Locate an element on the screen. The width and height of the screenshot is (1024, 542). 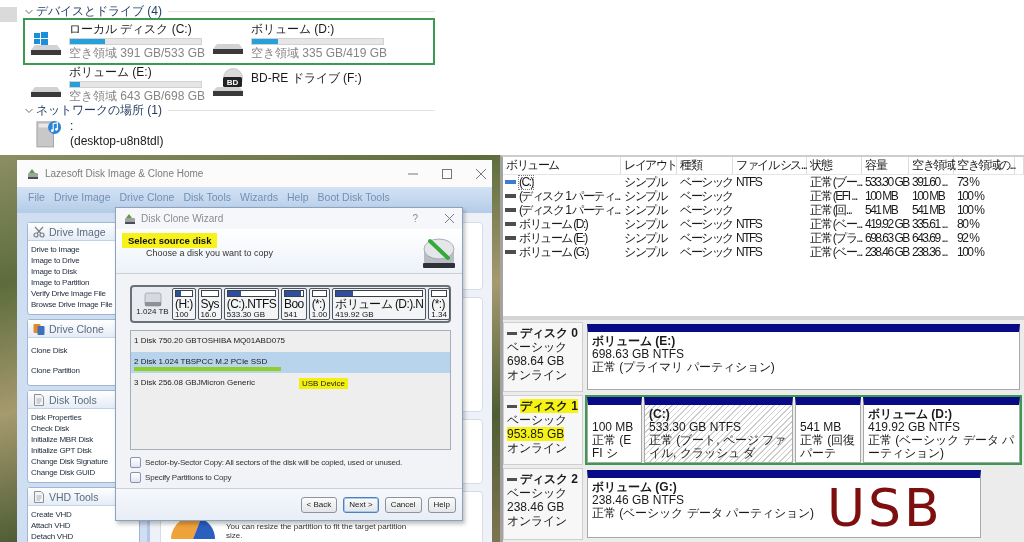
partition-block: ボリューム (D:) 419.92 GB NTFS 正常 (ベーシック データ パーティション) is located at coordinates (941, 430).